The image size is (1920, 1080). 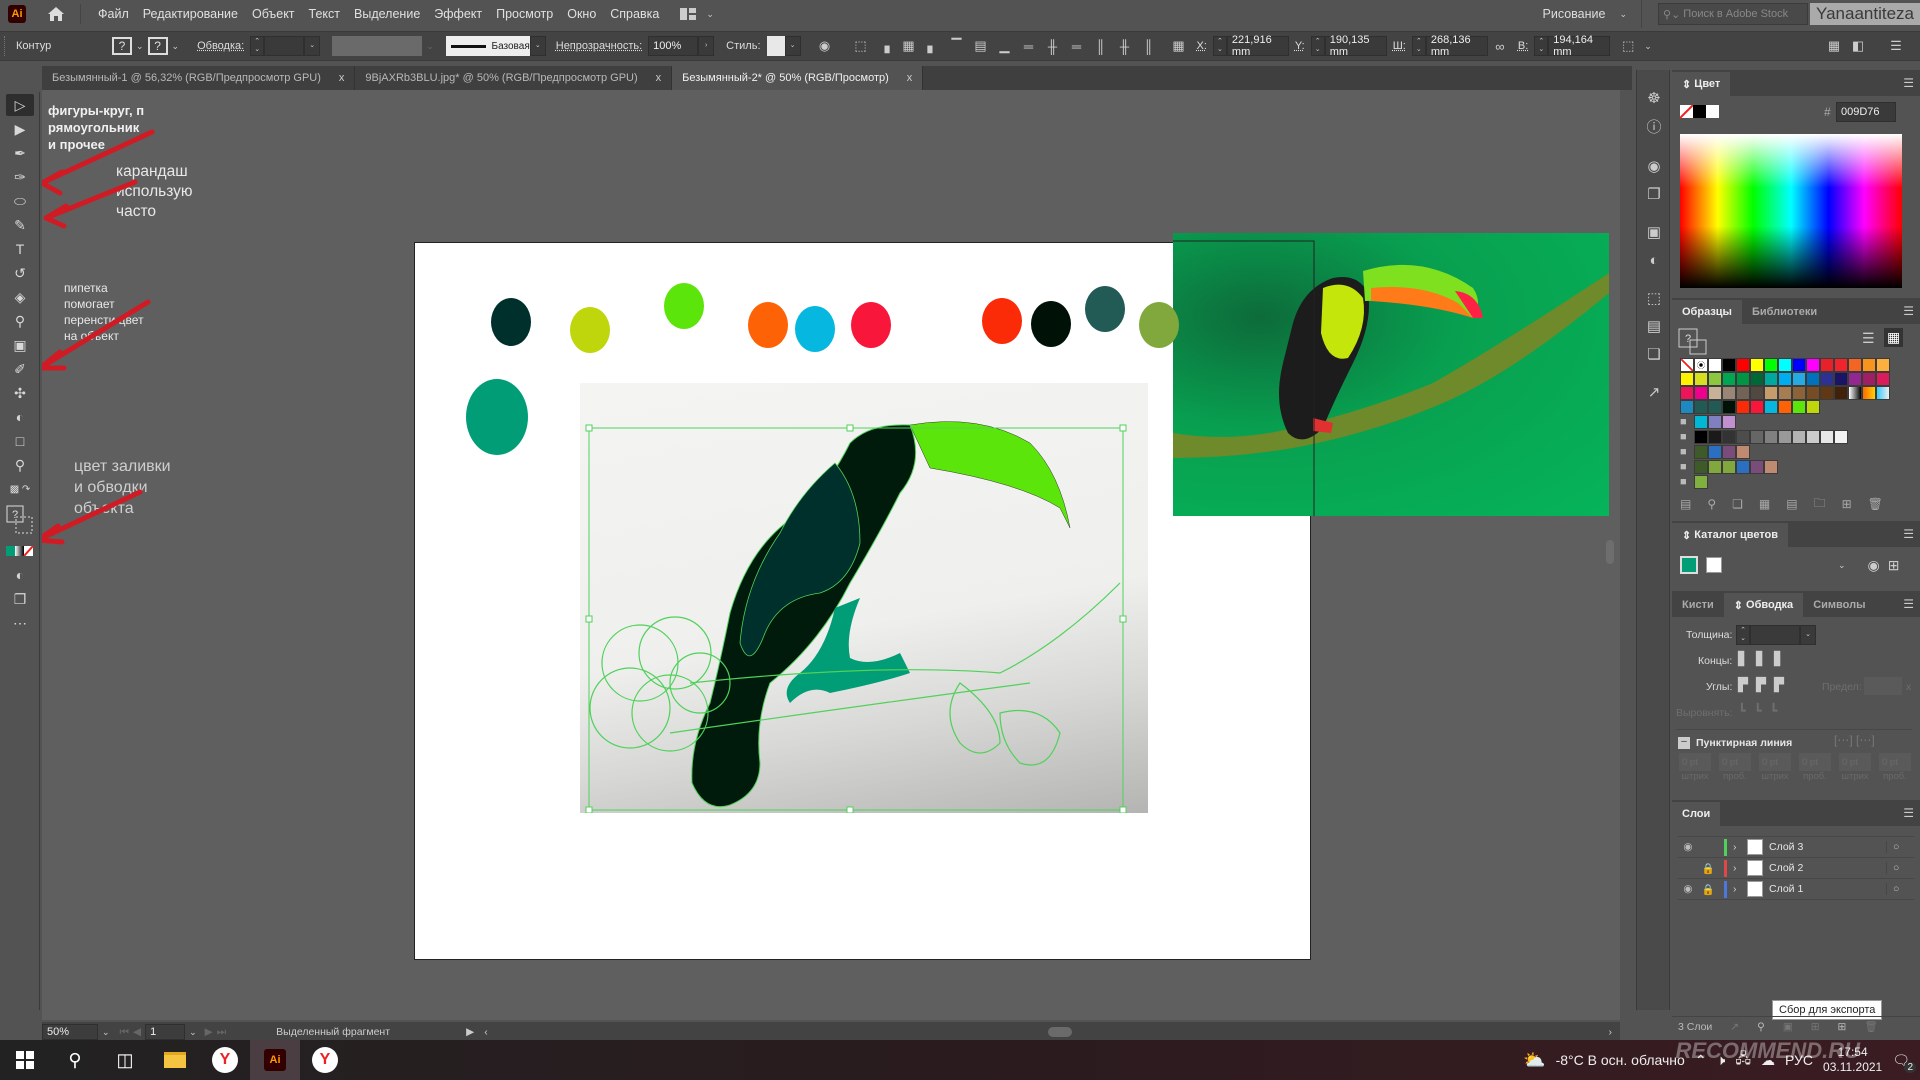 I want to click on miter-limit-input, so click(x=1883, y=686).